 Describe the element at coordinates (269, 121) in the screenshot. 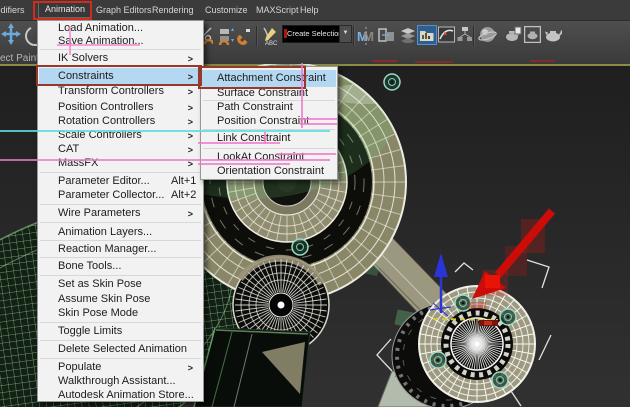

I see `submenu-item-position-constraint: Position Constraint` at that location.